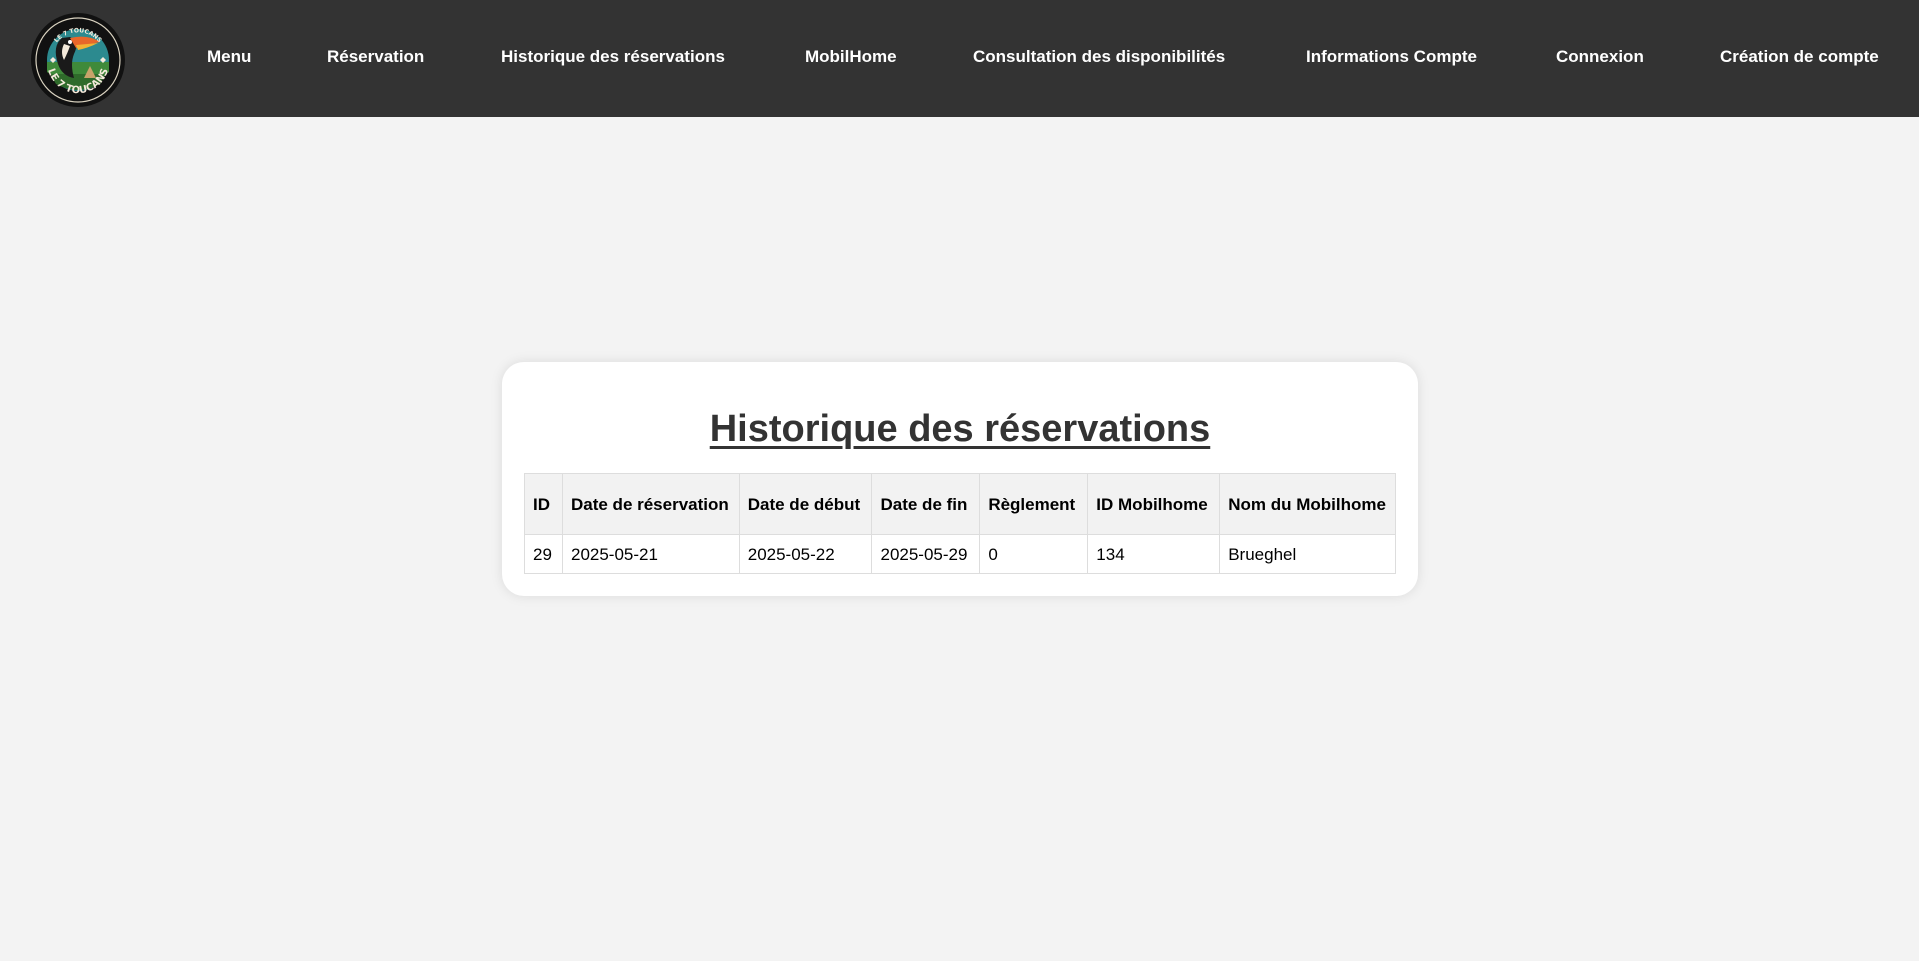 This screenshot has width=1919, height=961. I want to click on column-header-nom-mobilhome: Nom du Mobilhome, so click(1307, 504).